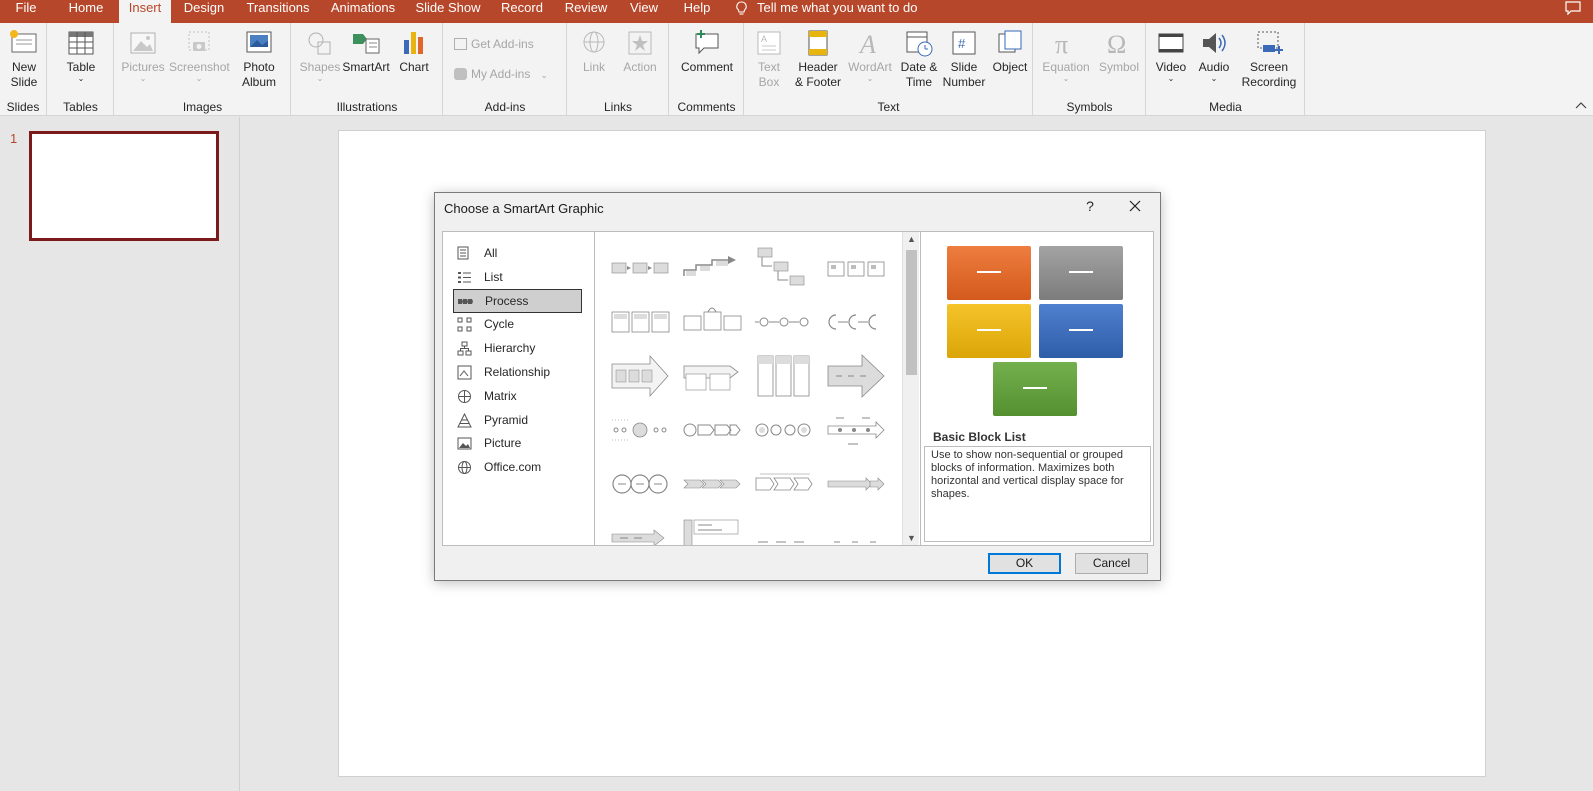 The image size is (1593, 791). I want to click on layout-accent-process-thumbnail, so click(856, 268).